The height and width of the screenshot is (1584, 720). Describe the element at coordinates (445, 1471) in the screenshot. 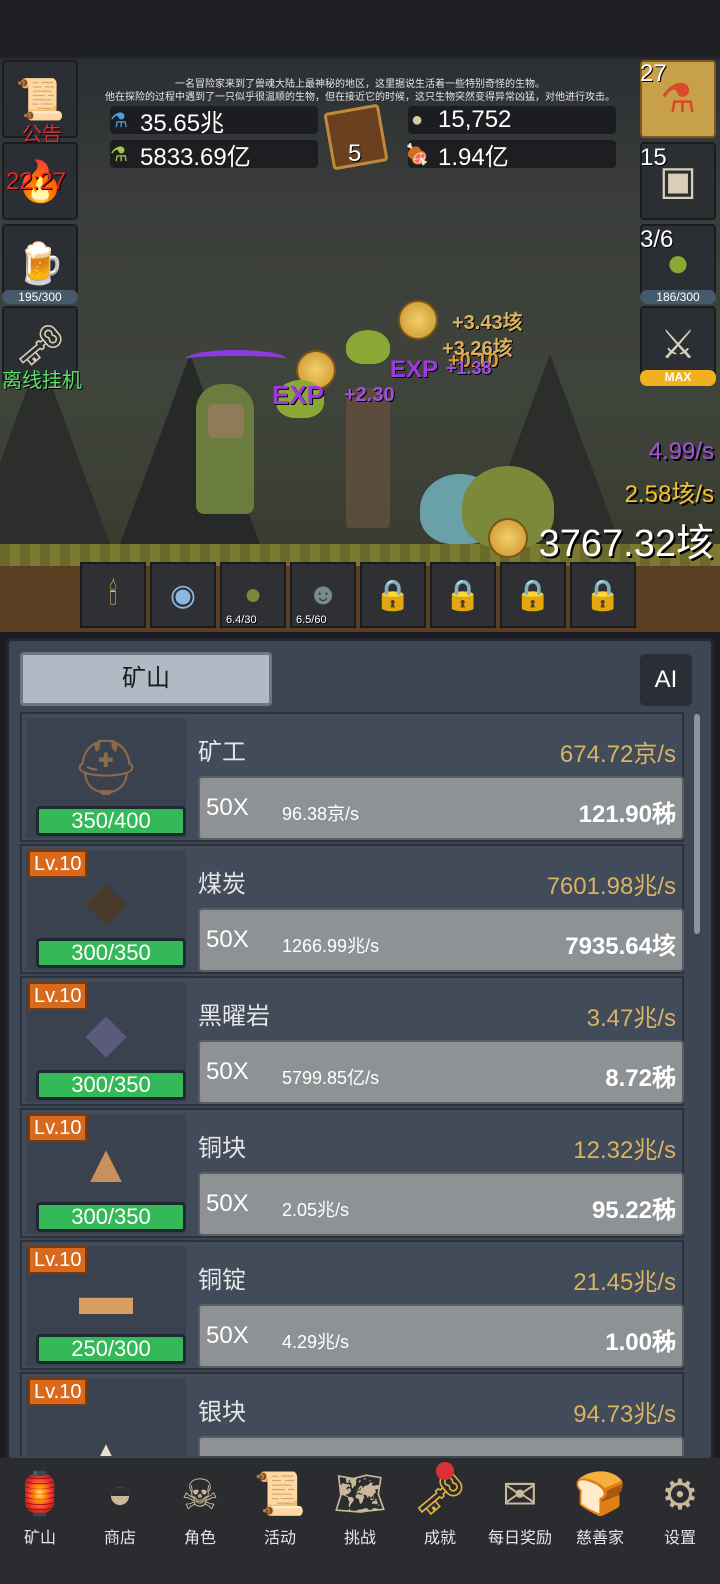

I see `notification-badge` at that location.